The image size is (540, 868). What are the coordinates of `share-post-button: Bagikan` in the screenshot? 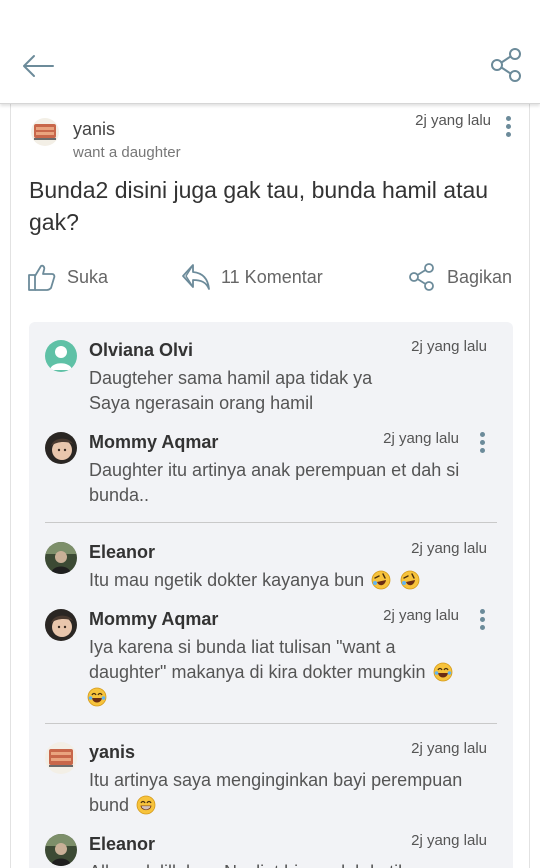 It's located at (459, 277).